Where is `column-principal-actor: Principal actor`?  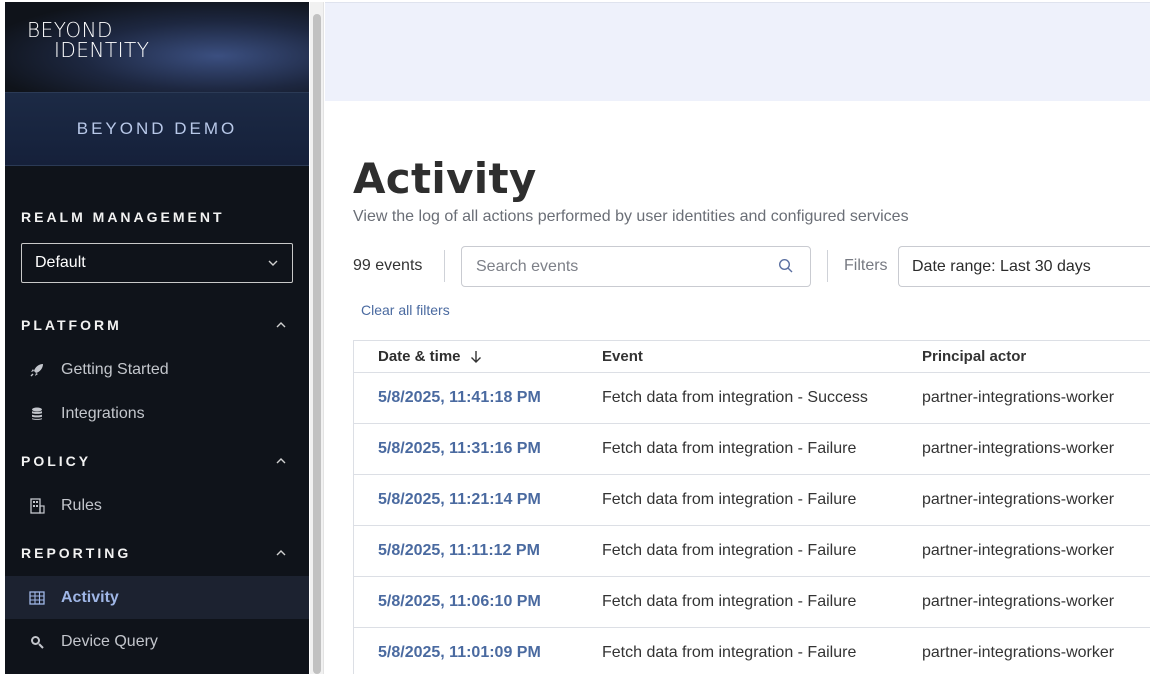
column-principal-actor: Principal actor is located at coordinates (1036, 356).